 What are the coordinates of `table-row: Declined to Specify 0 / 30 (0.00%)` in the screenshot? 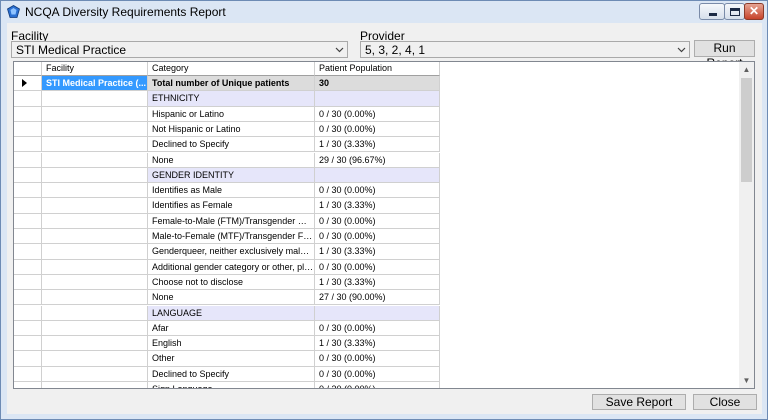 It's located at (376, 374).